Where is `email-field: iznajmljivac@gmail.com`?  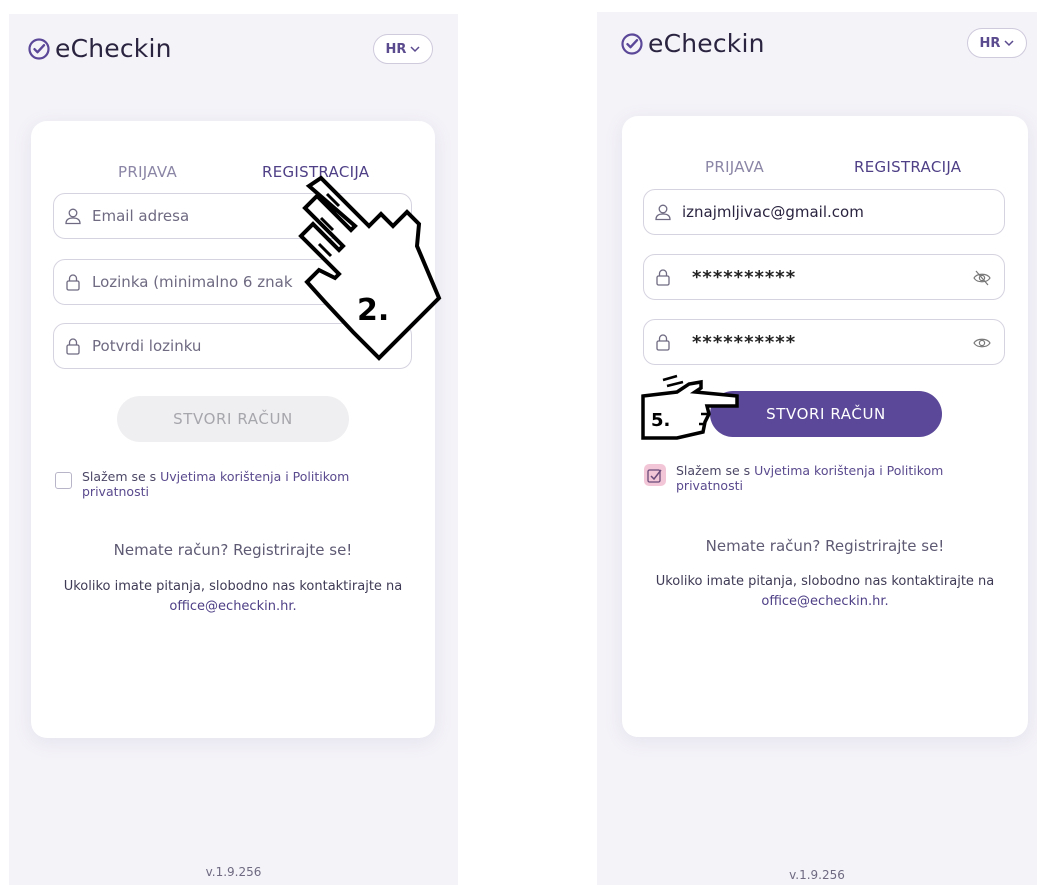
email-field: iznajmljivac@gmail.com is located at coordinates (824, 212).